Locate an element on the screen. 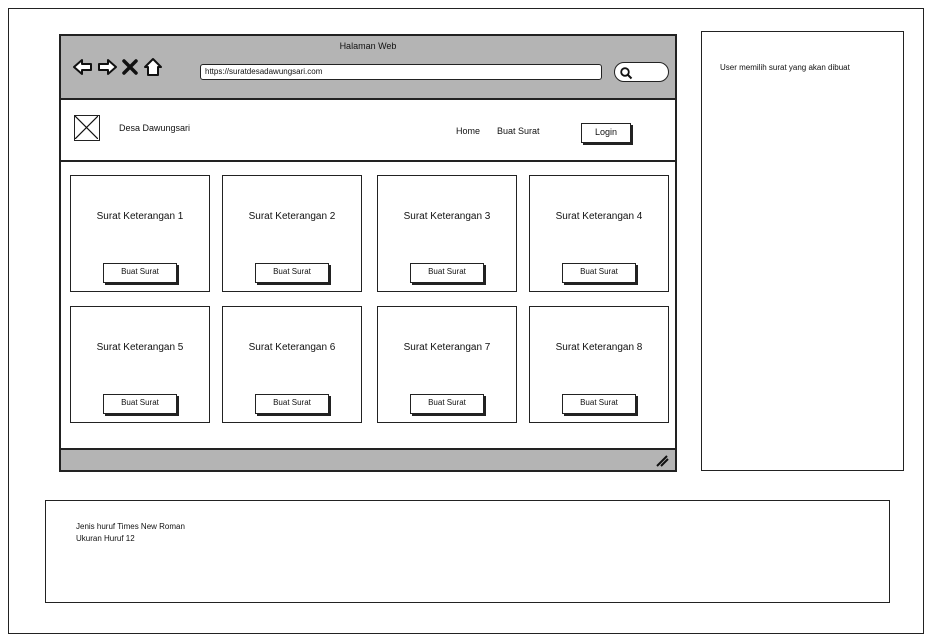 The width and height of the screenshot is (927, 636). site-header: Desa Dawungsari Home Buat Surat Login is located at coordinates (368, 131).